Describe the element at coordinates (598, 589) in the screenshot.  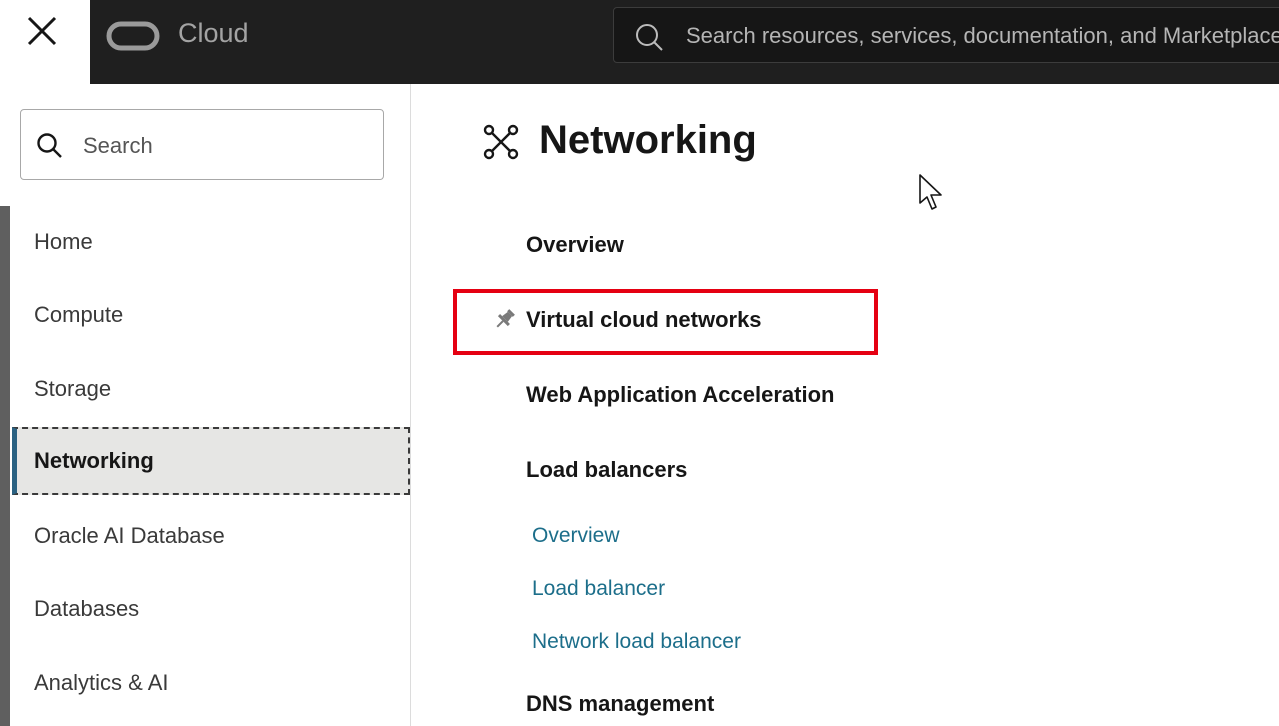
I see `link-load-balancer: Load balancer` at that location.